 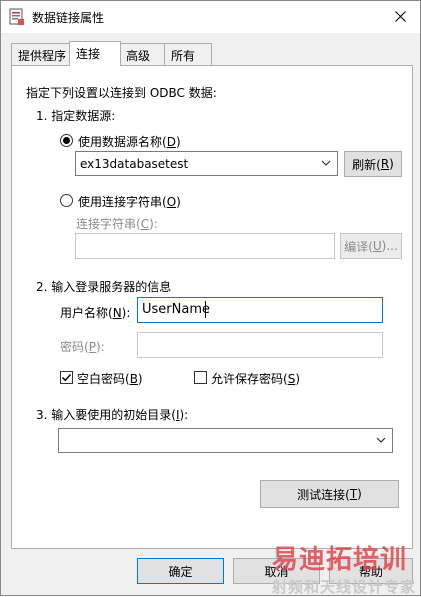 What do you see at coordinates (297, 379) in the screenshot?
I see `allow-save-end: )` at bounding box center [297, 379].